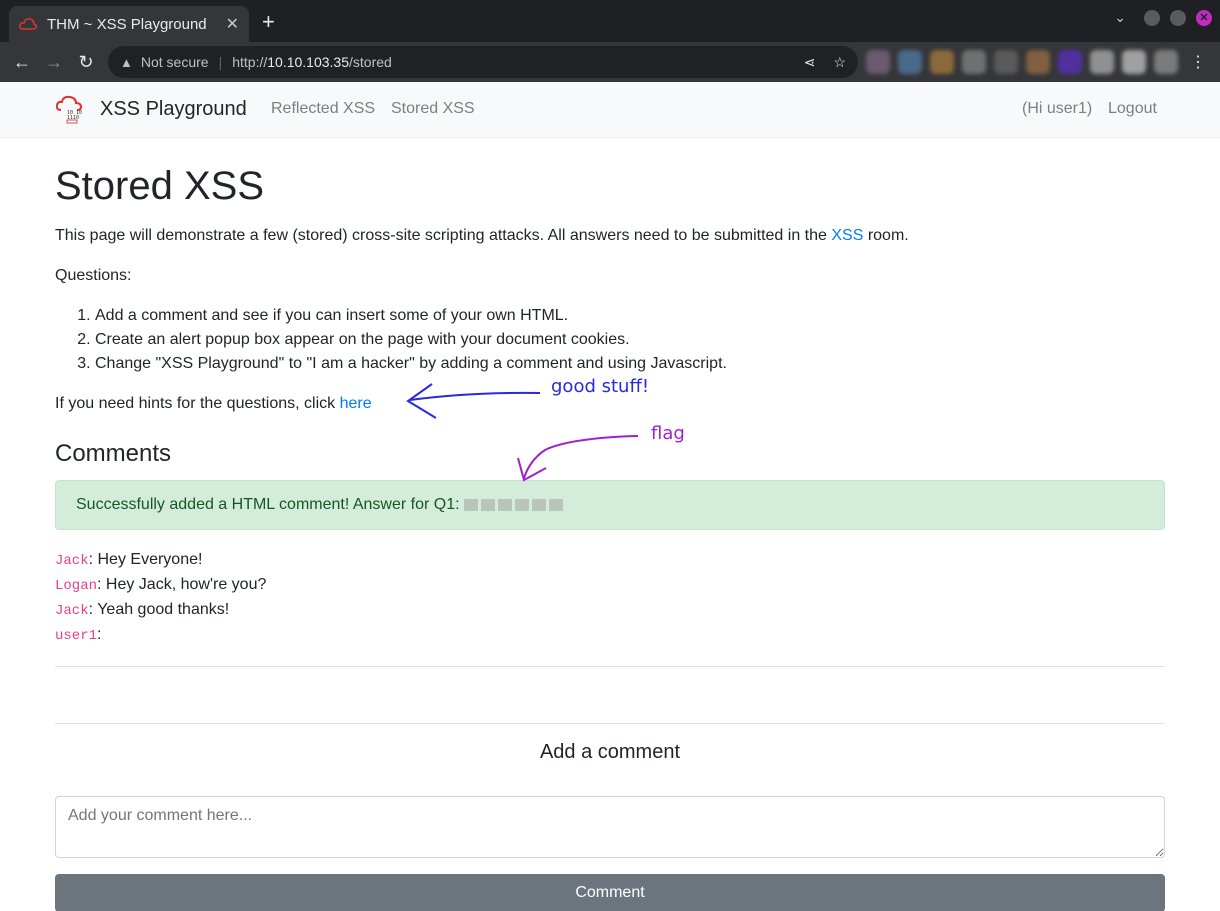 Image resolution: width=1220 pixels, height=911 pixels. I want to click on tab-search-chevron-icon: ⌄, so click(1120, 17).